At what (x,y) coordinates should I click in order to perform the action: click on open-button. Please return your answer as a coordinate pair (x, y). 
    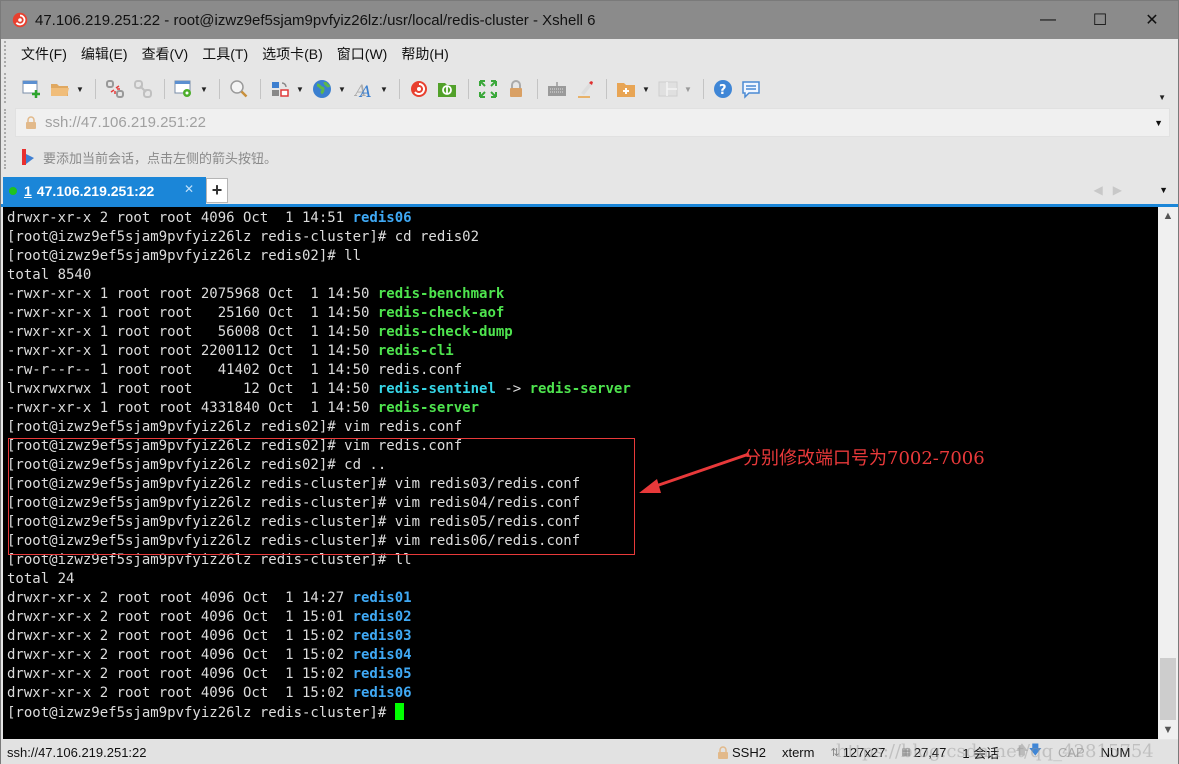
    Looking at the image, I should click on (60, 89).